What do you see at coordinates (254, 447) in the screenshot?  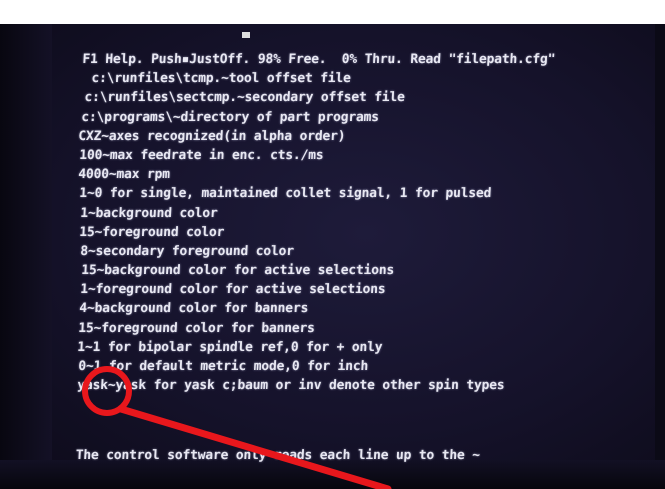 I see `pointer-arrow` at bounding box center [254, 447].